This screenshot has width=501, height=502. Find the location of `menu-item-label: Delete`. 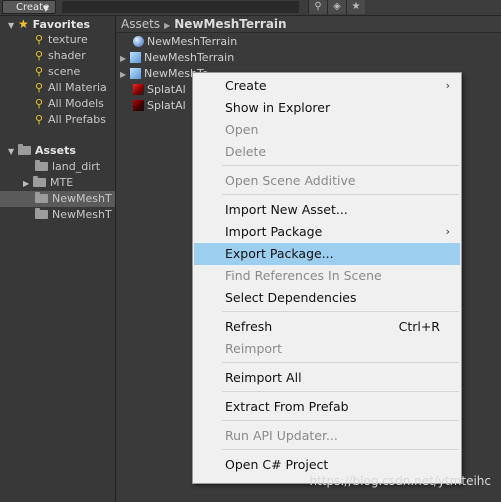

menu-item-label: Delete is located at coordinates (246, 151).